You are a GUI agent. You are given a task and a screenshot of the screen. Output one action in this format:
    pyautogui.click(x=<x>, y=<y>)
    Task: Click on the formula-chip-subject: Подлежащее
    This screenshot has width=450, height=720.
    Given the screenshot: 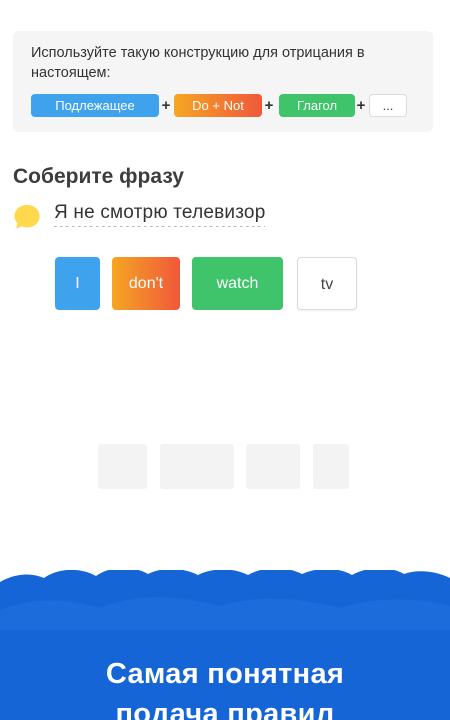 What is the action you would take?
    pyautogui.click(x=95, y=105)
    